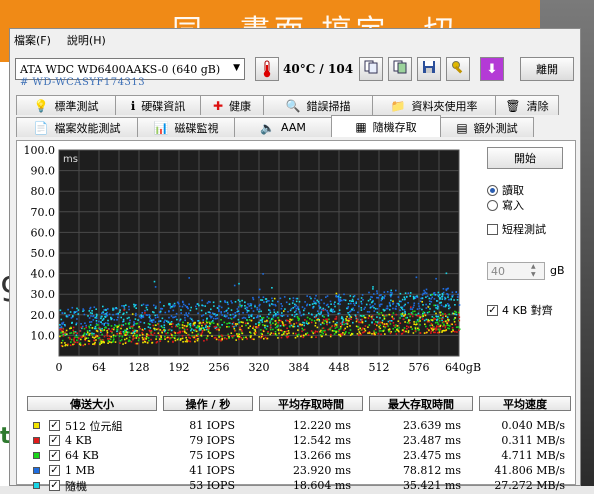 This screenshot has width=594, height=494. Describe the element at coordinates (434, 105) in the screenshot. I see `tab-folder: 📁 資料夾使用率` at that location.